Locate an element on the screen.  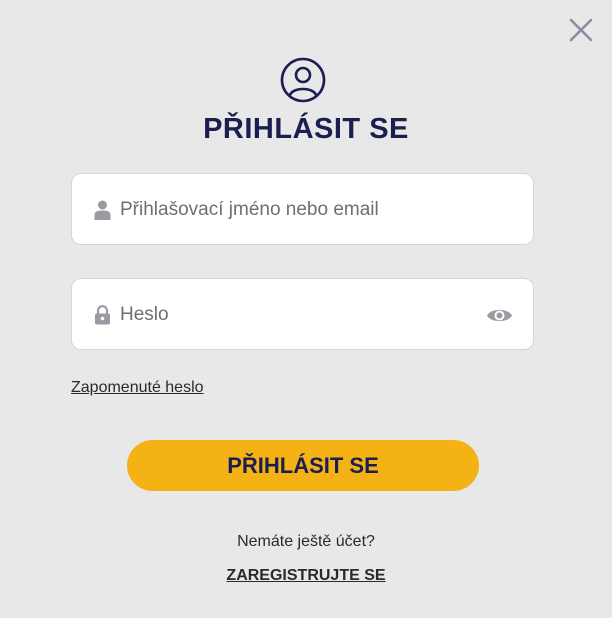
login-button: PŘIHLÁSIT SE is located at coordinates (303, 465).